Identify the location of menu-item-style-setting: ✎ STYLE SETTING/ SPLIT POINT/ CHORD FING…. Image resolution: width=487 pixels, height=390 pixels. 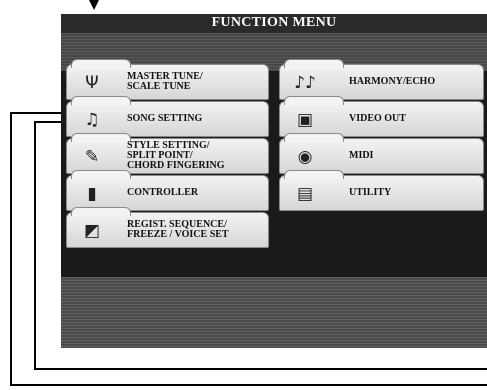
(167, 153).